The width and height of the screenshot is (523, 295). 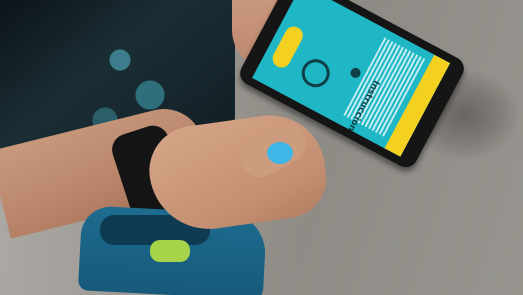 I want to click on app-logo-icon, so click(x=315, y=73).